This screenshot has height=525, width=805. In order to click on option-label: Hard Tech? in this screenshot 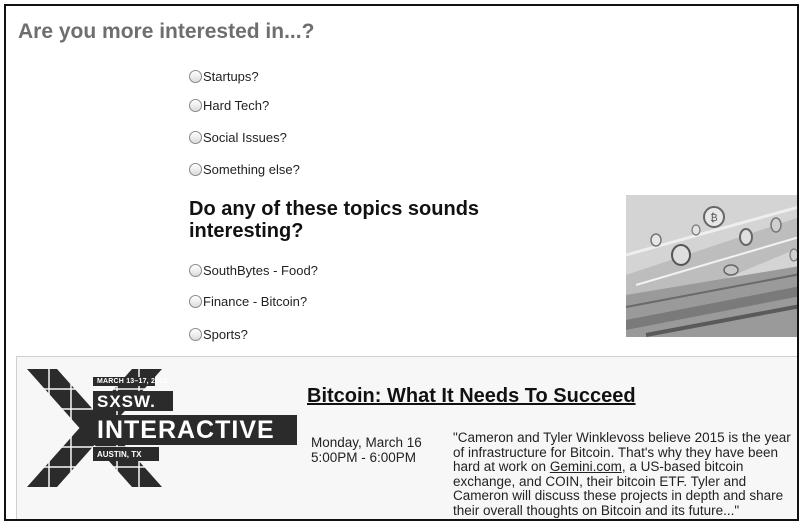, I will do `click(236, 105)`.